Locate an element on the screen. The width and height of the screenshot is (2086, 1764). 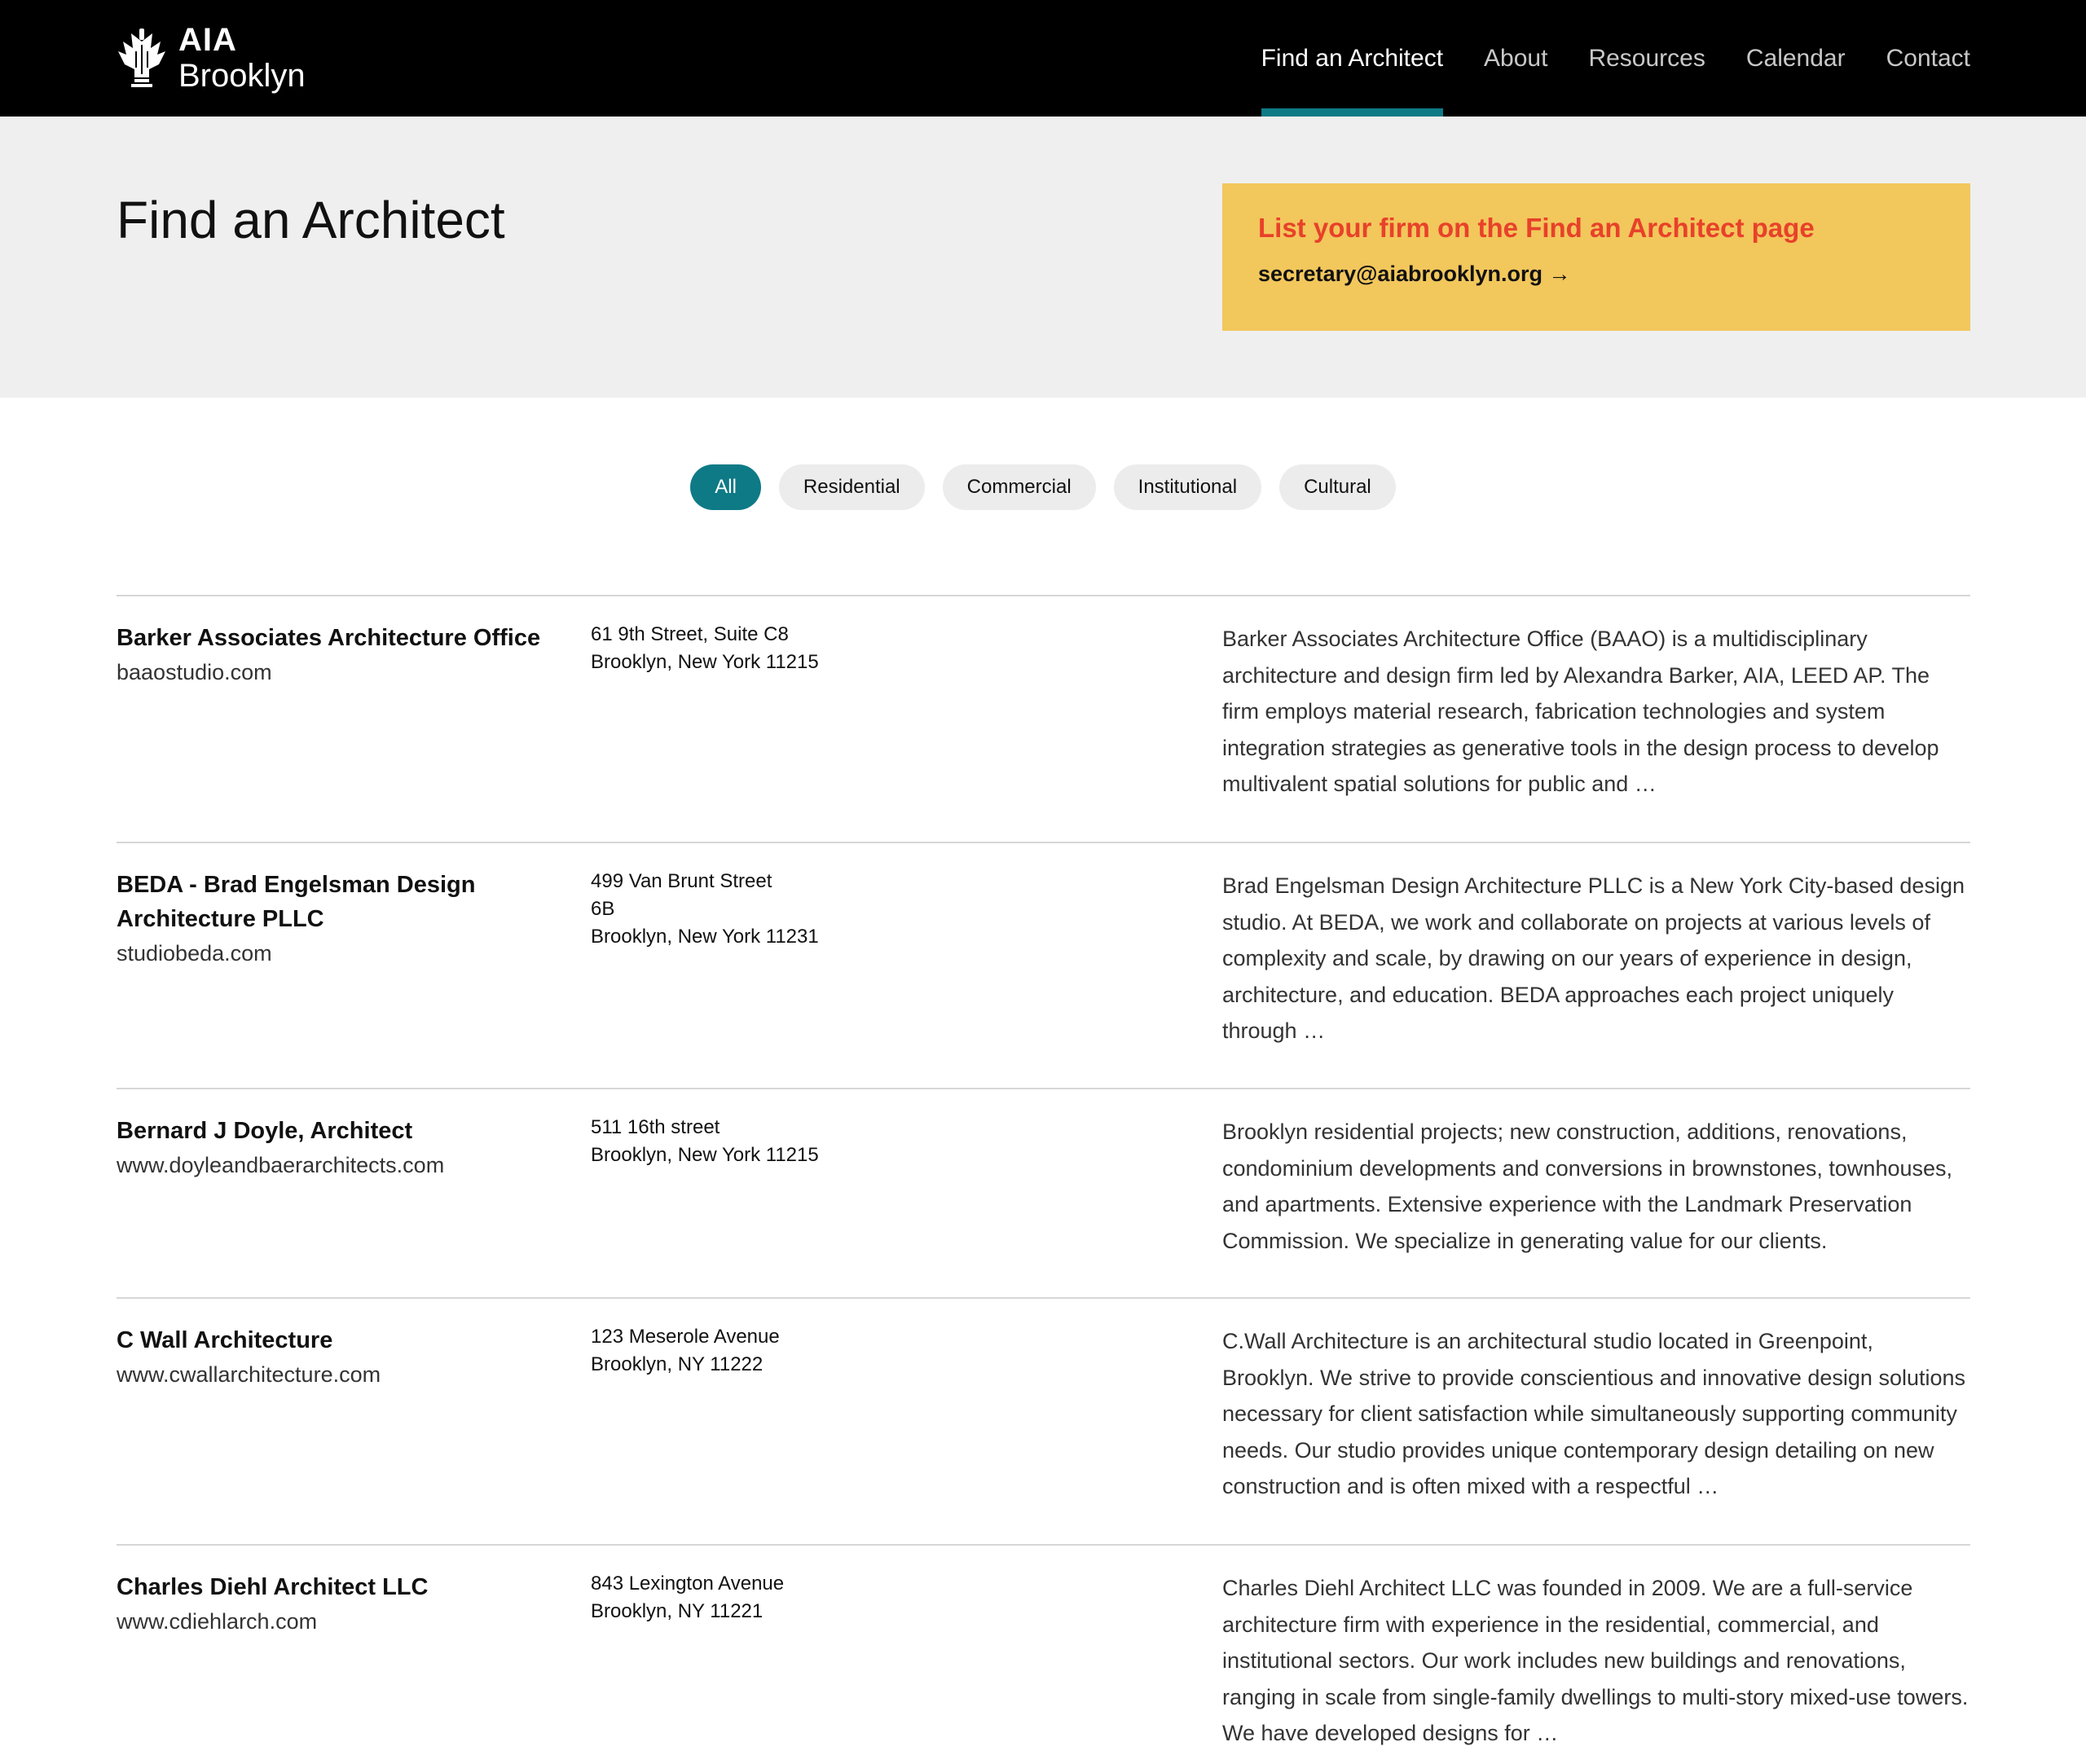
firm-website-link: studiobeda.com is located at coordinates (194, 953).